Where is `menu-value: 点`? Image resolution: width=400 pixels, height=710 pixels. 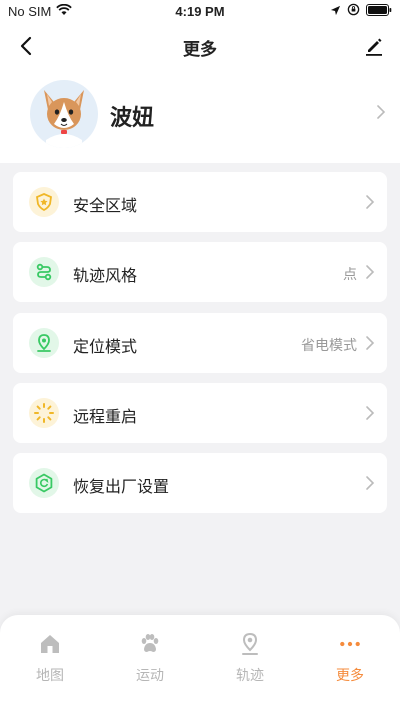
menu-value: 点 is located at coordinates (350, 275).